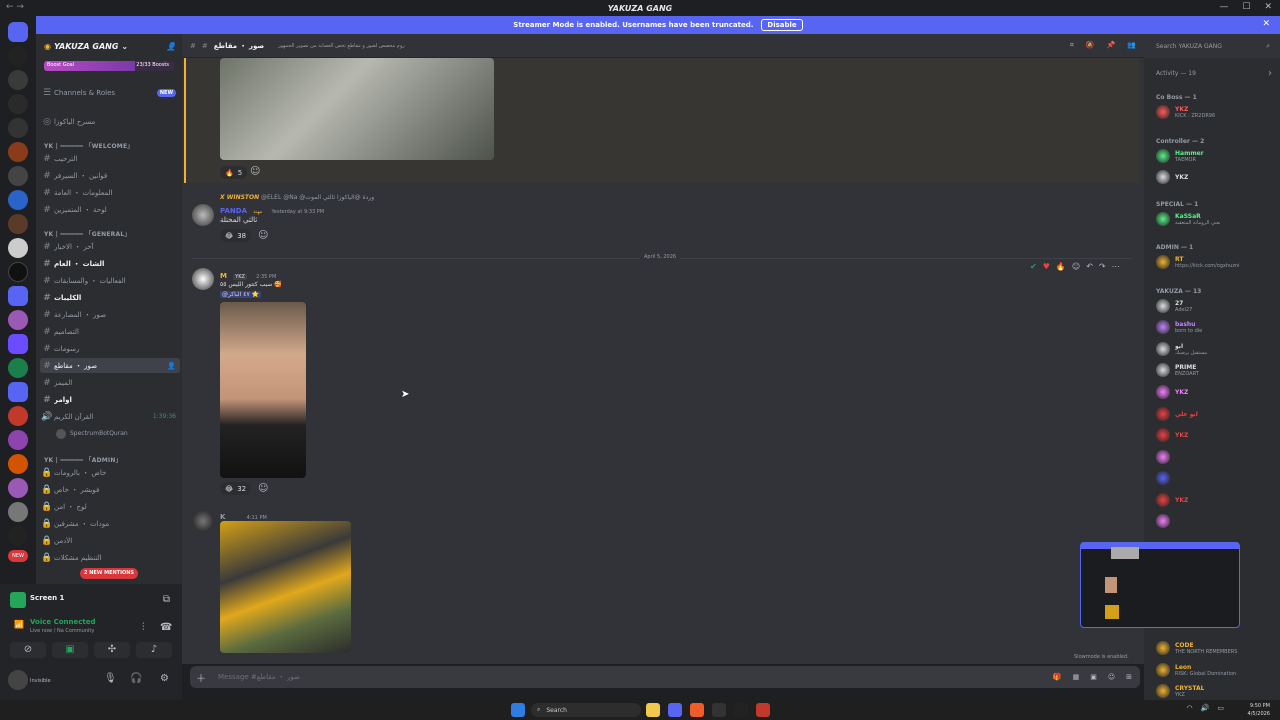  I want to click on threads-icon: ⌗, so click(1072, 45).